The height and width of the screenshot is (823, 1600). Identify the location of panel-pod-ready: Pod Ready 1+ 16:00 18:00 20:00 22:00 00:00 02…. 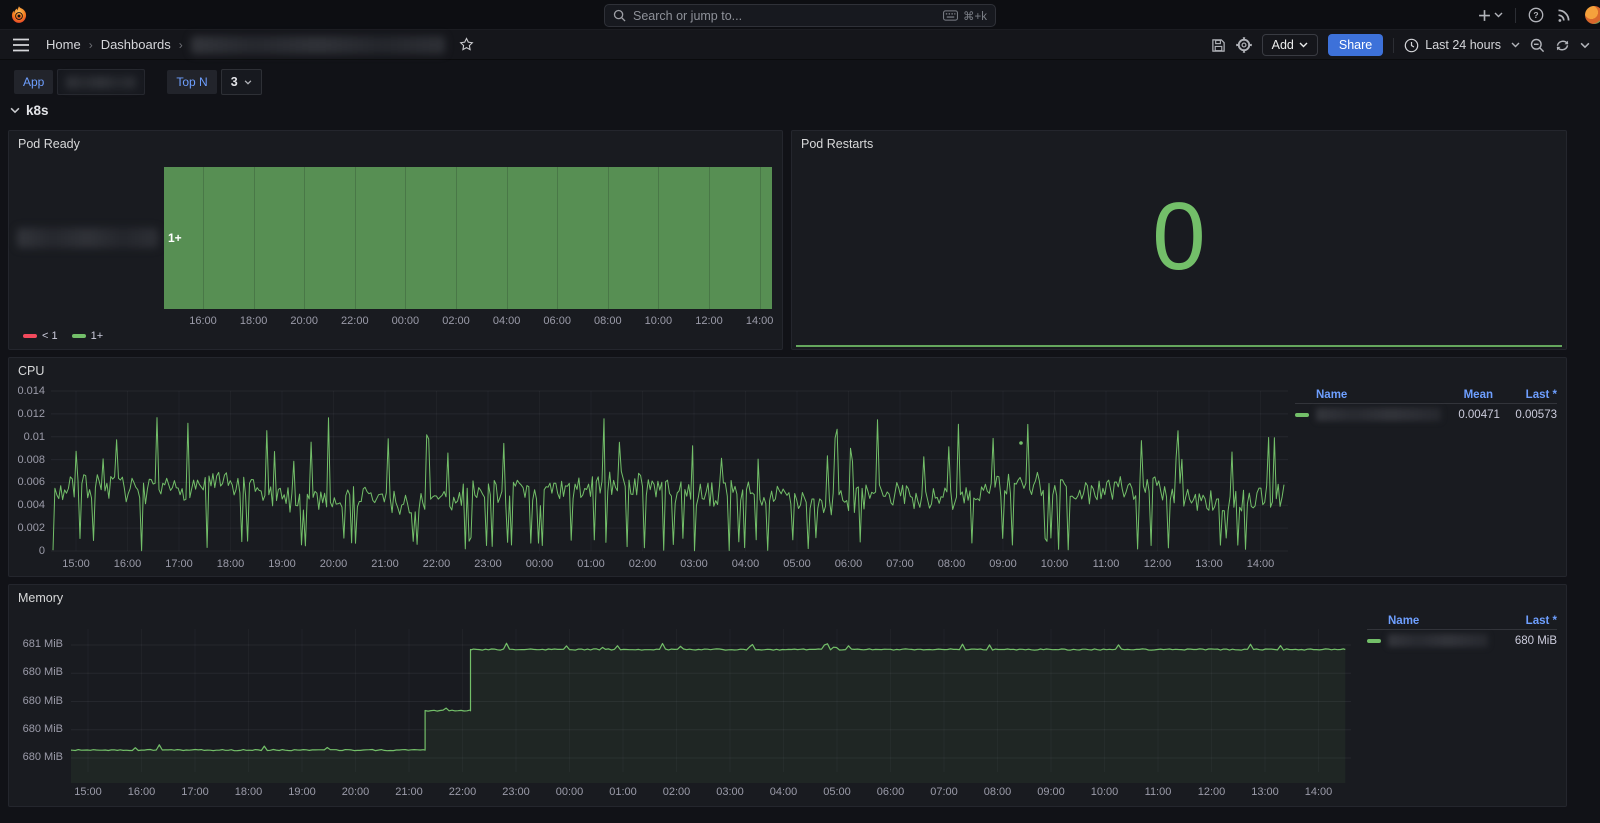
(395, 240).